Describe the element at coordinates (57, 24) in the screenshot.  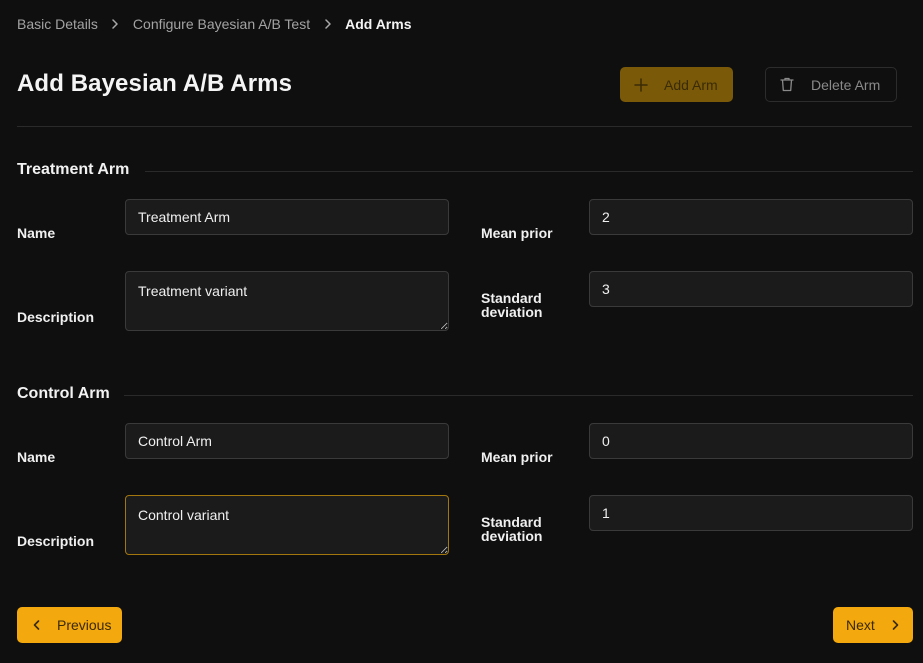
I see `breadcrumb-basic-details: Basic Details` at that location.